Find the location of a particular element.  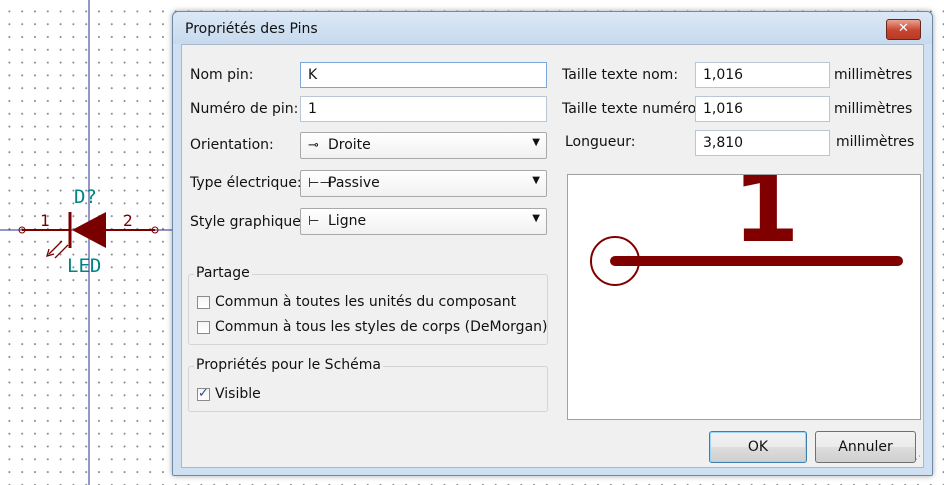

pin-preview-svg: 1 is located at coordinates (746, 230).